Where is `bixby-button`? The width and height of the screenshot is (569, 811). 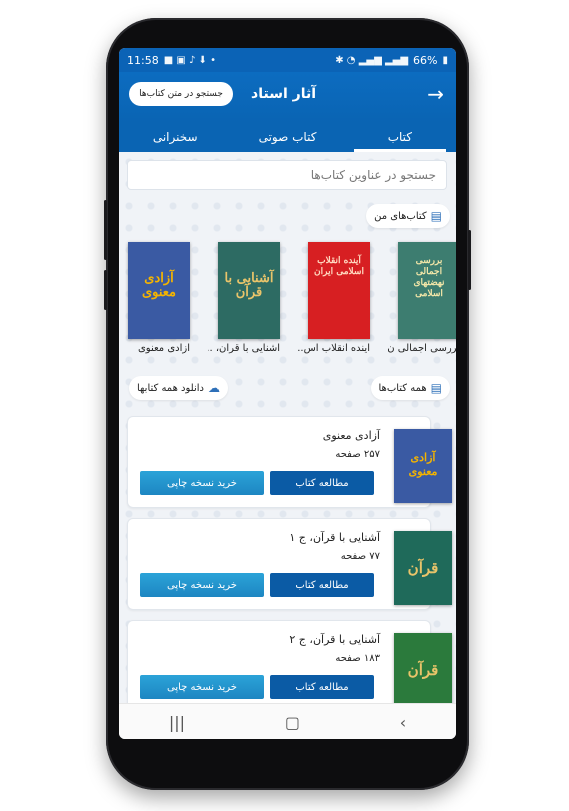
bixby-button is located at coordinates (105, 290).